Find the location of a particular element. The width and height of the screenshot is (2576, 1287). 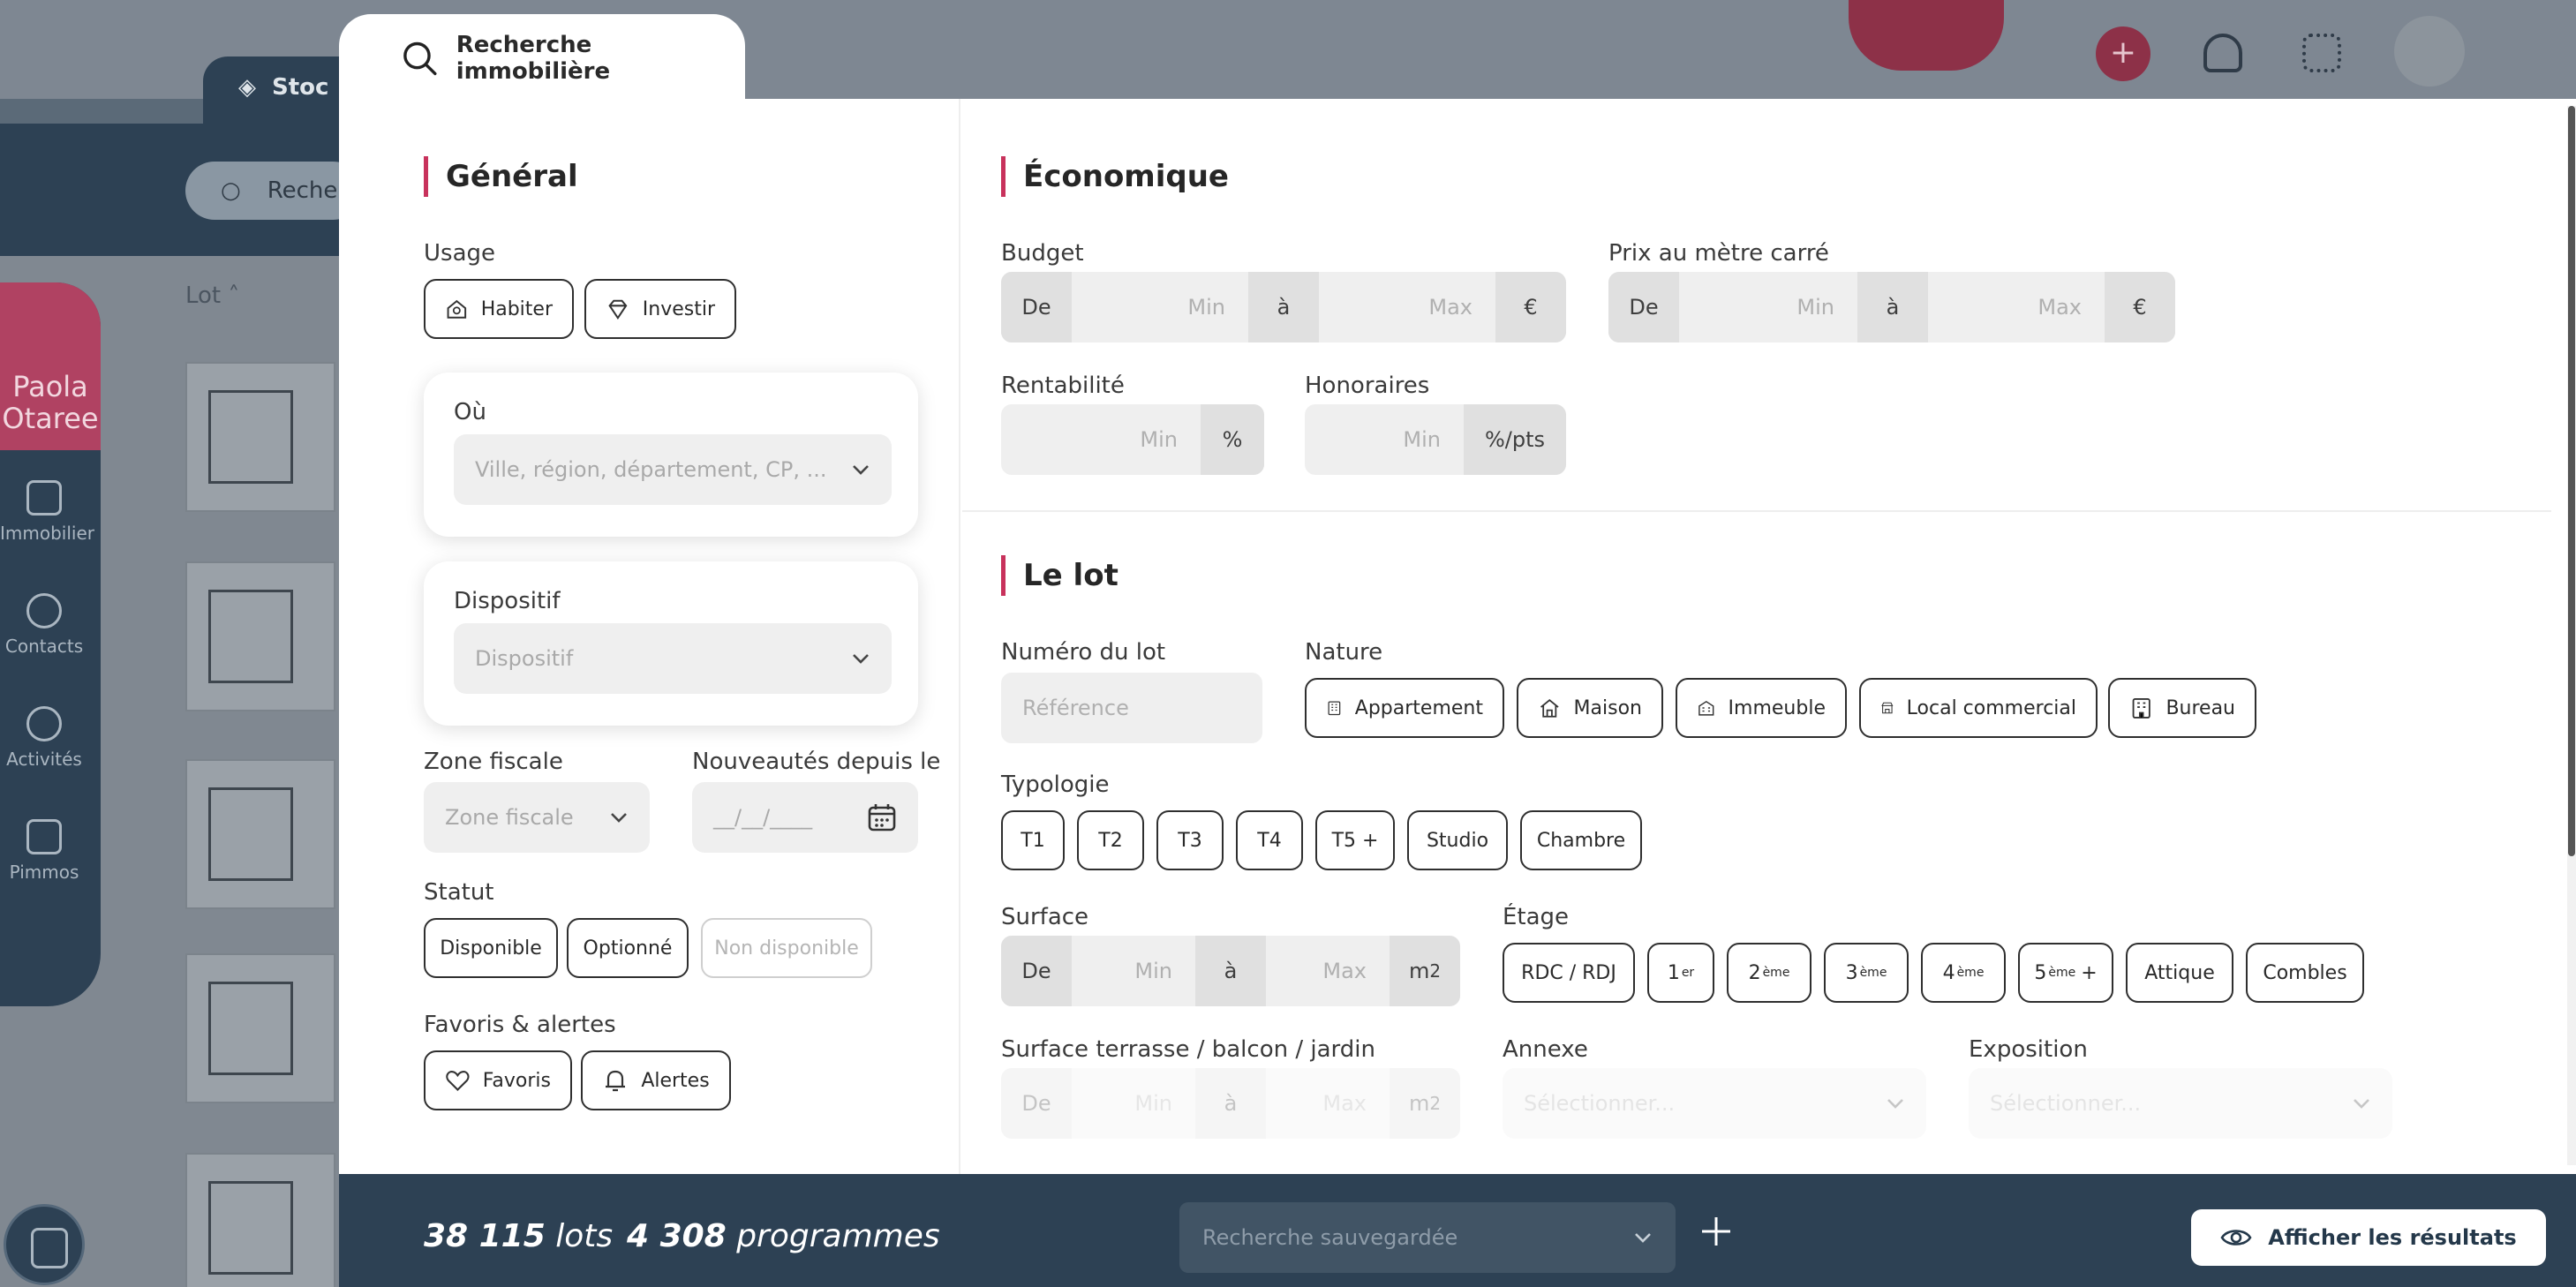

chip-label: Investir is located at coordinates (679, 308).